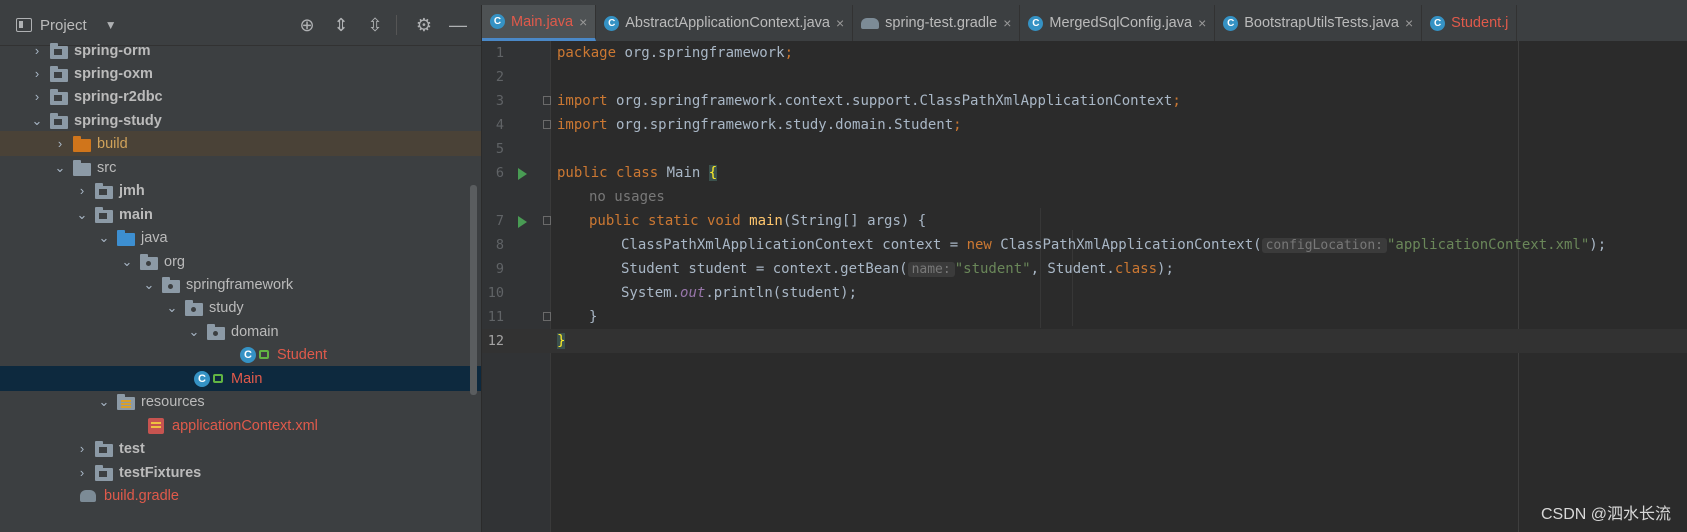  Describe the element at coordinates (240, 331) in the screenshot. I see `tree-item-domain: ⌄ domain` at that location.